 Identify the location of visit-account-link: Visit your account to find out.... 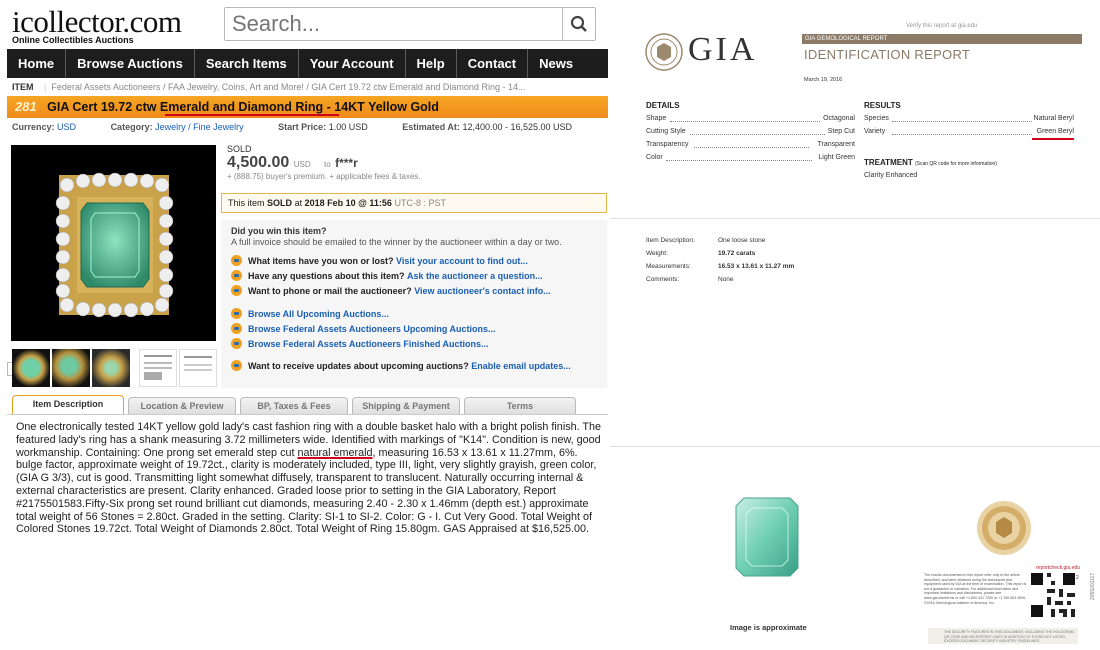
(462, 261).